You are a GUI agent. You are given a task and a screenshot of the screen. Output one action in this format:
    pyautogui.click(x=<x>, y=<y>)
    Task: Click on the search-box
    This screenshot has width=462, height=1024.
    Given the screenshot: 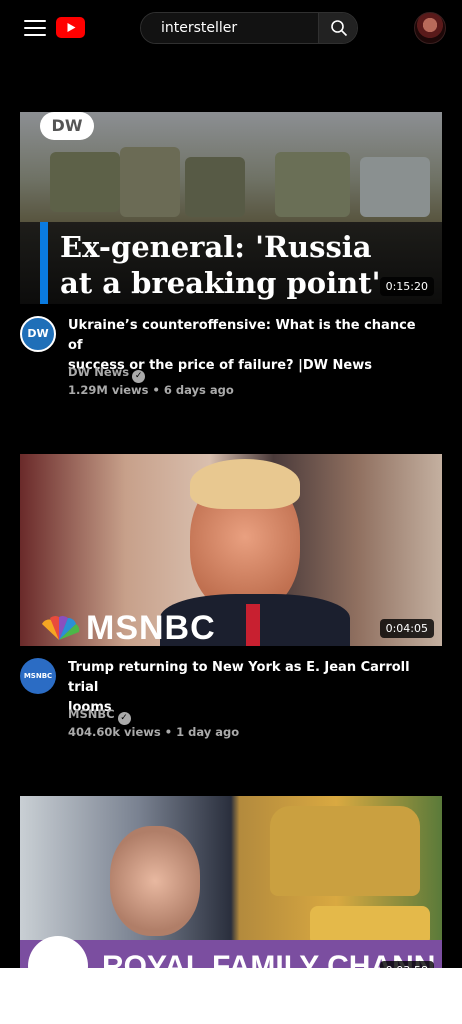 What is the action you would take?
    pyautogui.click(x=249, y=28)
    